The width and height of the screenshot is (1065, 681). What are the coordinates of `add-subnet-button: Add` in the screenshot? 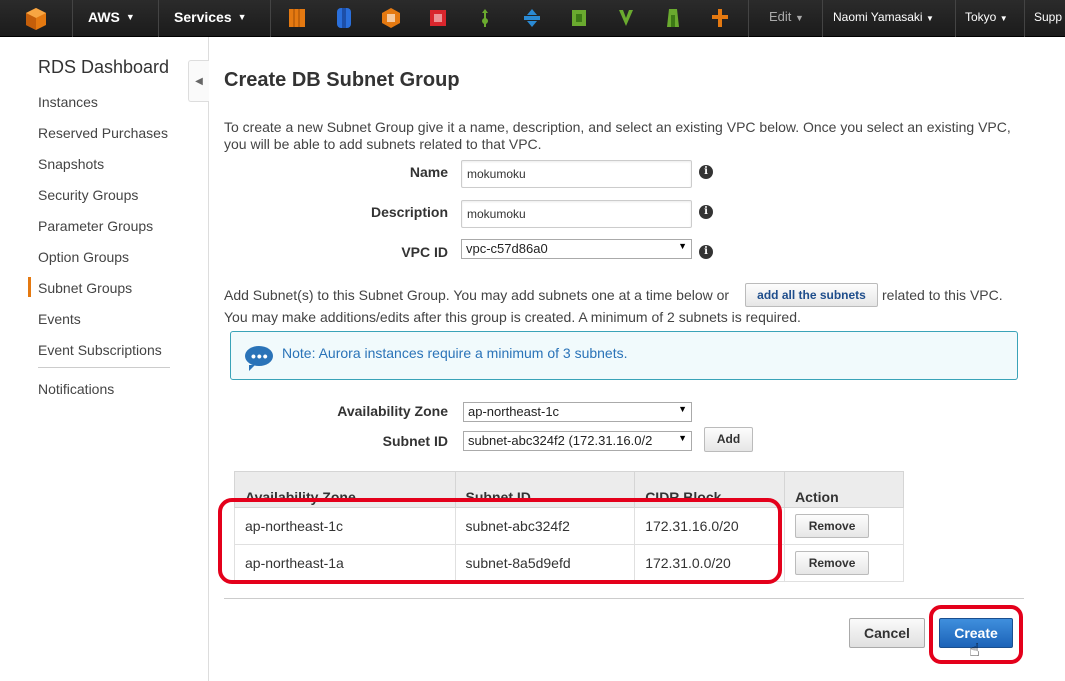 It's located at (728, 439).